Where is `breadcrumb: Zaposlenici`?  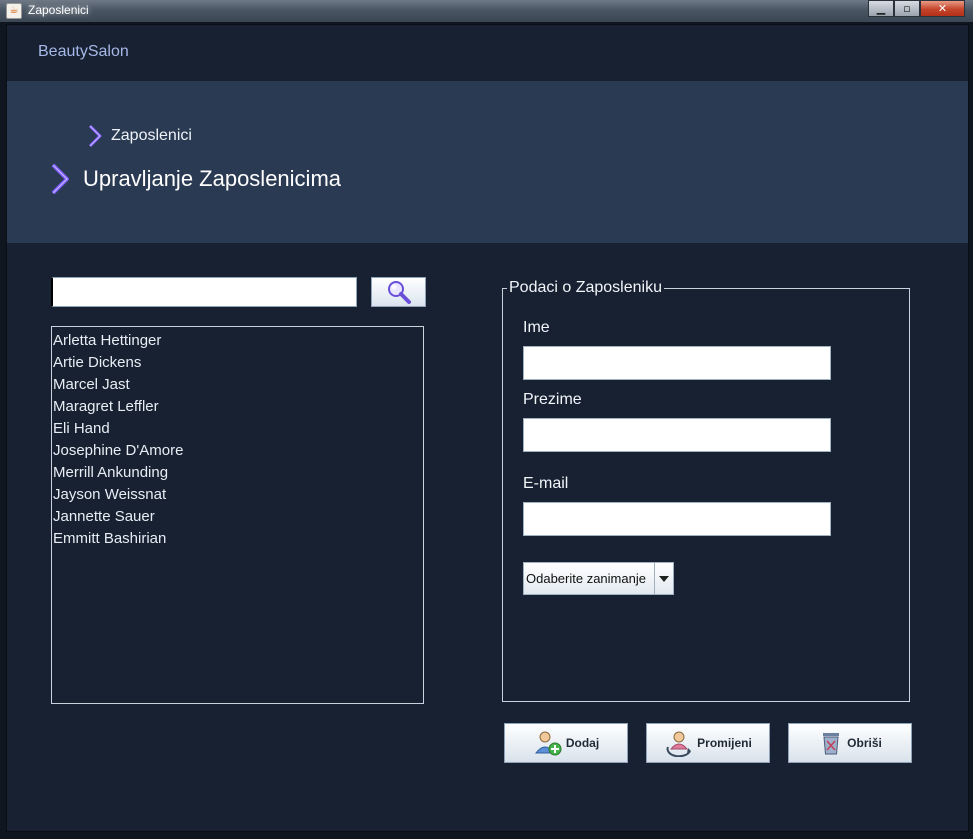 breadcrumb: Zaposlenici is located at coordinates (139, 136).